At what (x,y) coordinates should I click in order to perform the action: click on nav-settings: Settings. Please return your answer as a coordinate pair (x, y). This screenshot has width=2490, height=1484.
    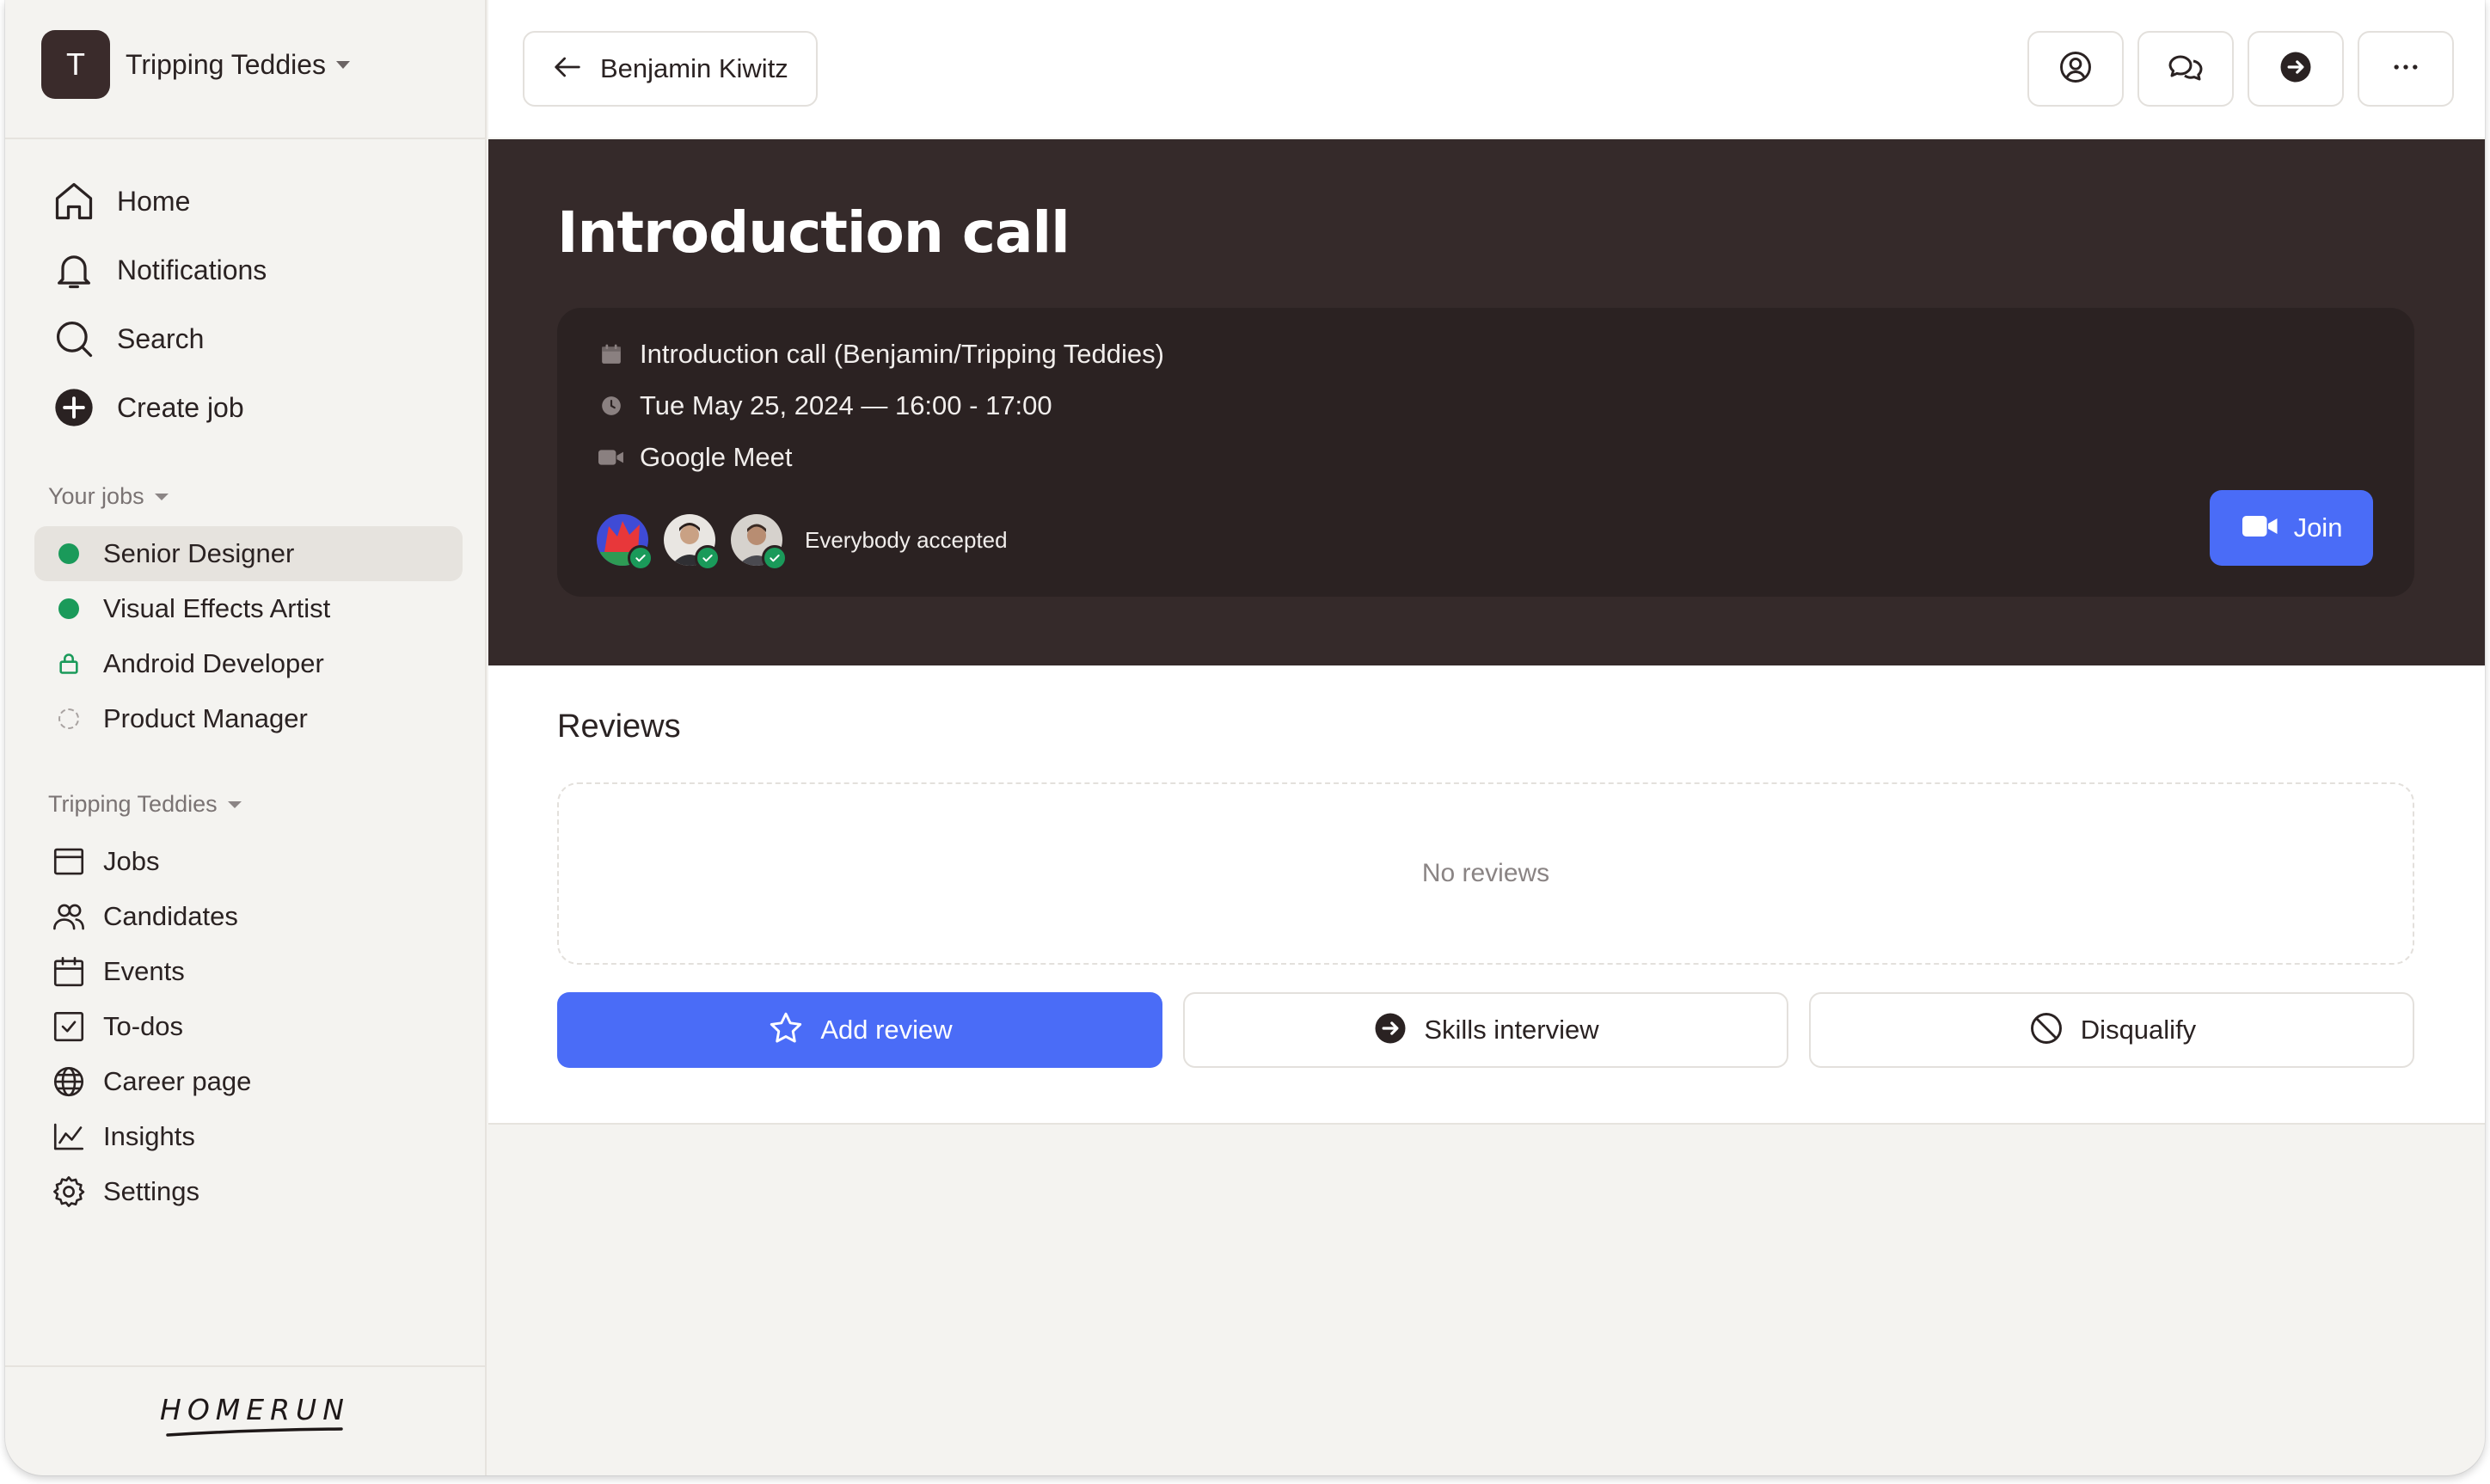
    Looking at the image, I should click on (150, 1191).